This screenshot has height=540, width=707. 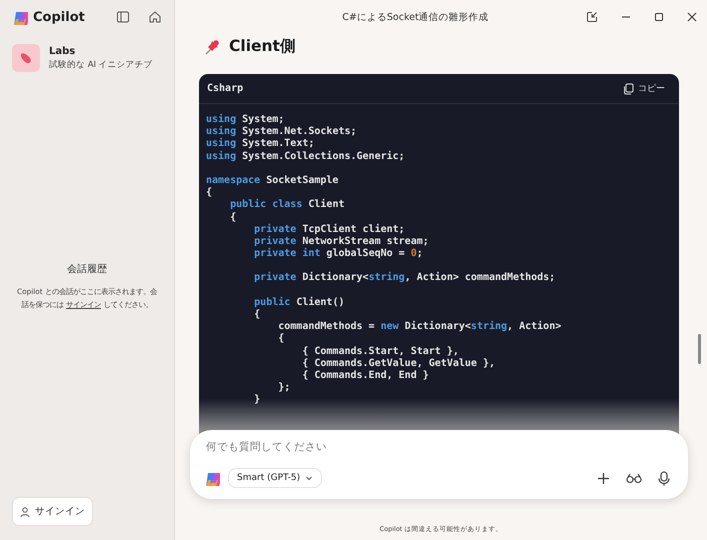 I want to click on close-icon, so click(x=692, y=17).